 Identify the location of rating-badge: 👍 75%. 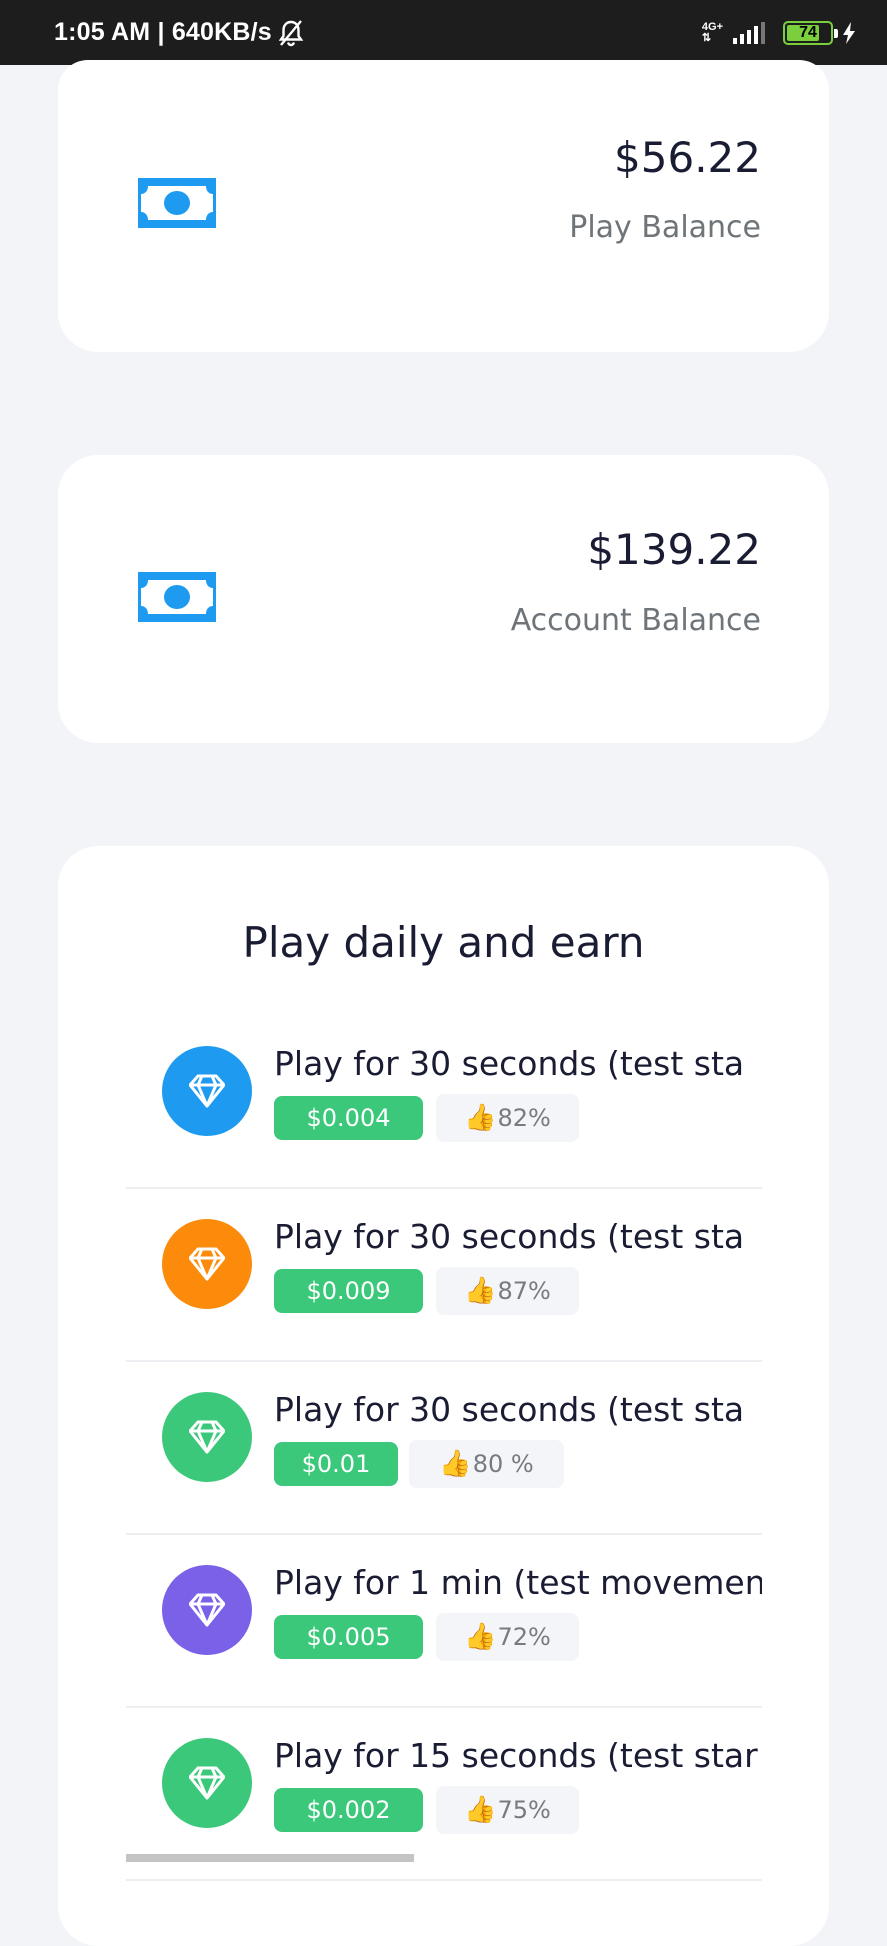
(507, 1810).